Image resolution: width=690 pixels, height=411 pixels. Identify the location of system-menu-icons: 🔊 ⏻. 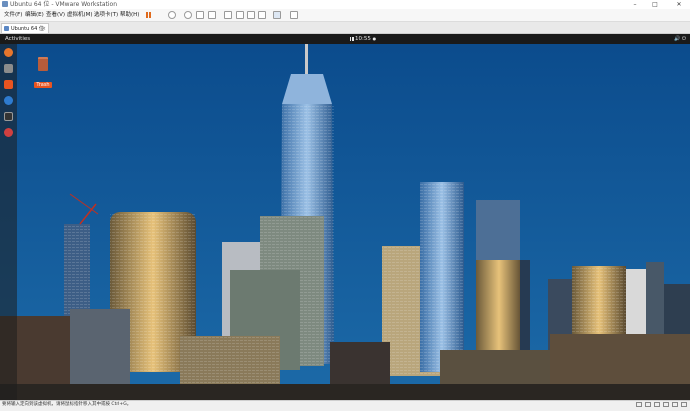
(680, 39).